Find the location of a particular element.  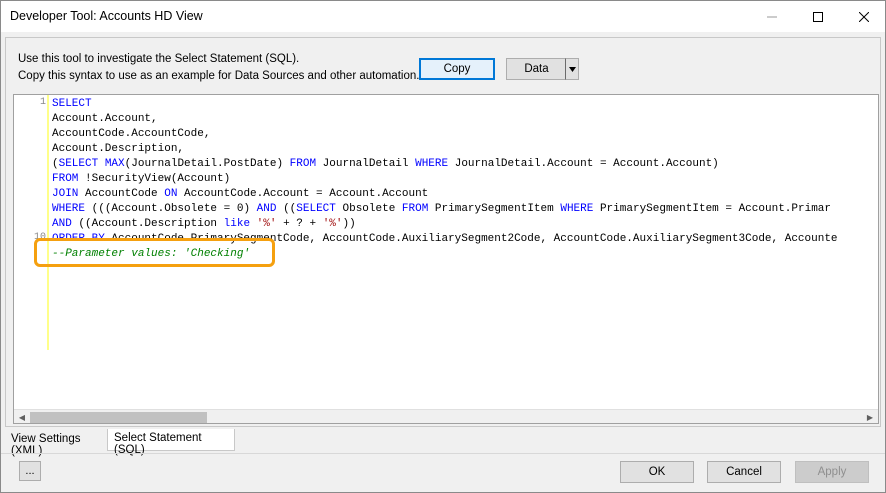

close-icon is located at coordinates (864, 16).